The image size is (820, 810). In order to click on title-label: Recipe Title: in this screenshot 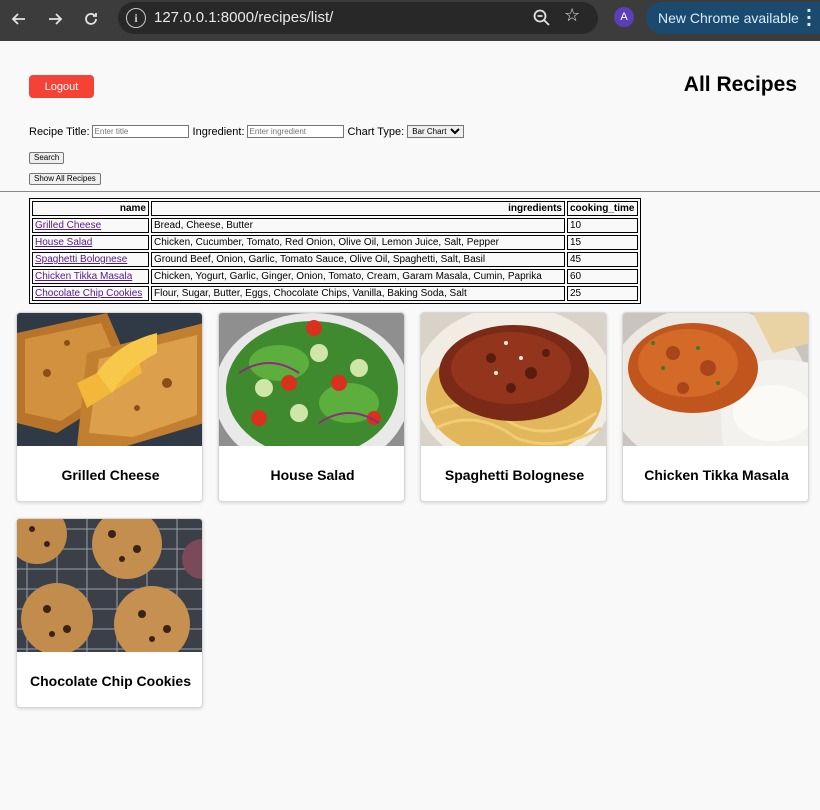, I will do `click(59, 131)`.